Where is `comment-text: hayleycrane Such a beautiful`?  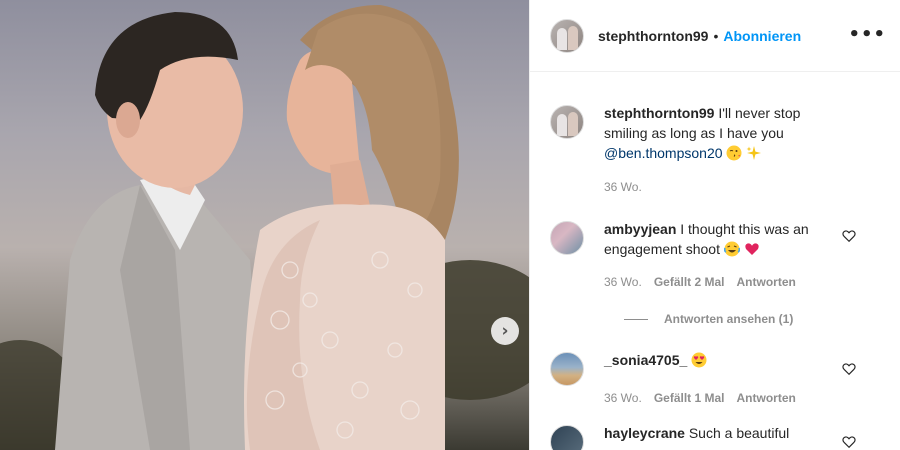
comment-text: hayleycrane Such a beautiful is located at coordinates (724, 433).